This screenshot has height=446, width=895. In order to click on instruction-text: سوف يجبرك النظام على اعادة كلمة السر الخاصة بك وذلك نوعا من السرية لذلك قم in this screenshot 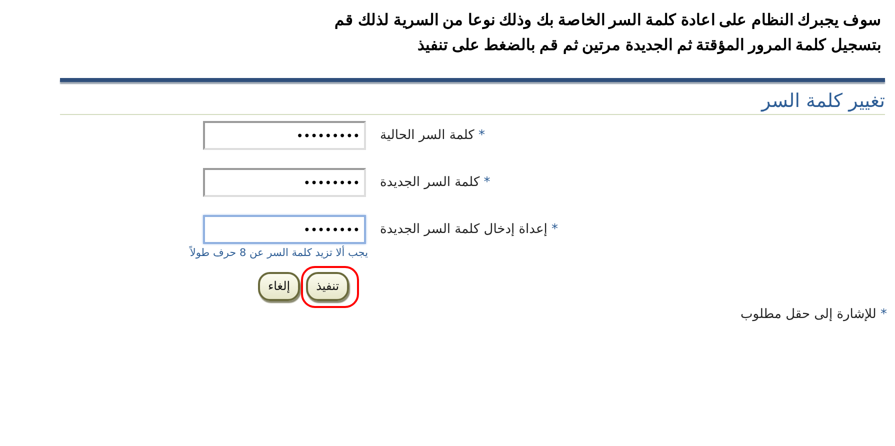, I will do `click(607, 21)`.